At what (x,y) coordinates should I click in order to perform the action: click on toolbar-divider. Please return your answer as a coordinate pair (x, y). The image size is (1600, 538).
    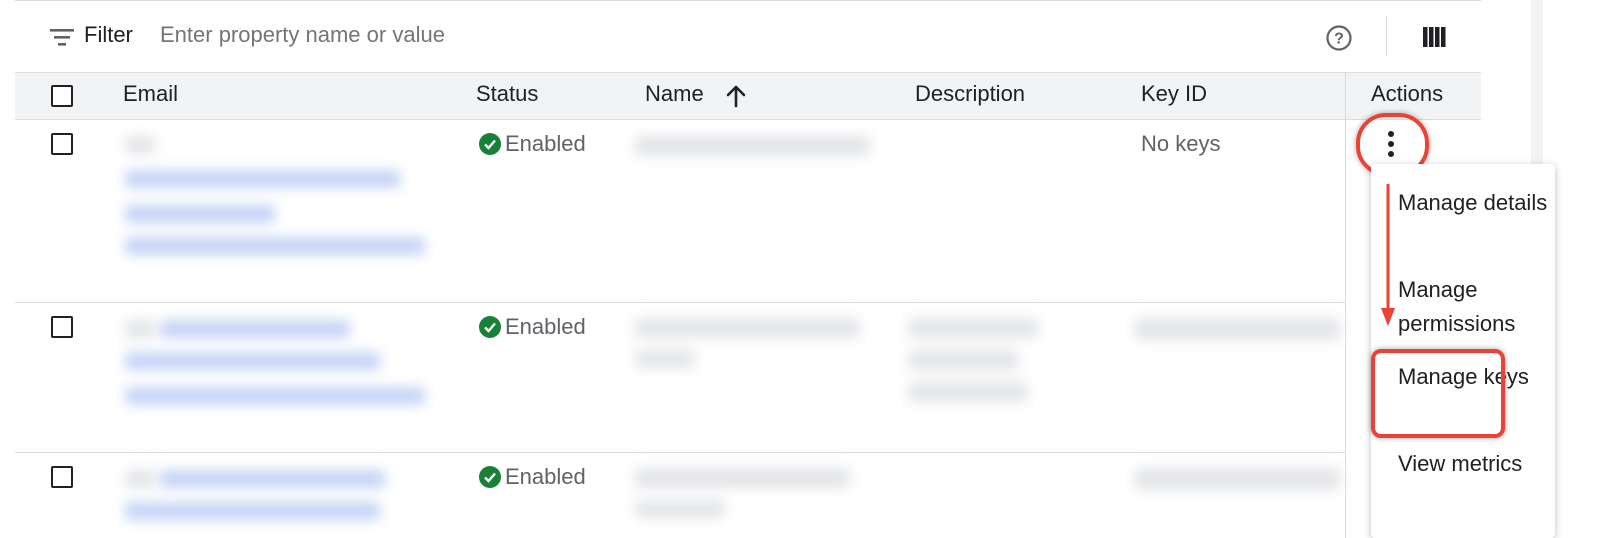
    Looking at the image, I should click on (1386, 36).